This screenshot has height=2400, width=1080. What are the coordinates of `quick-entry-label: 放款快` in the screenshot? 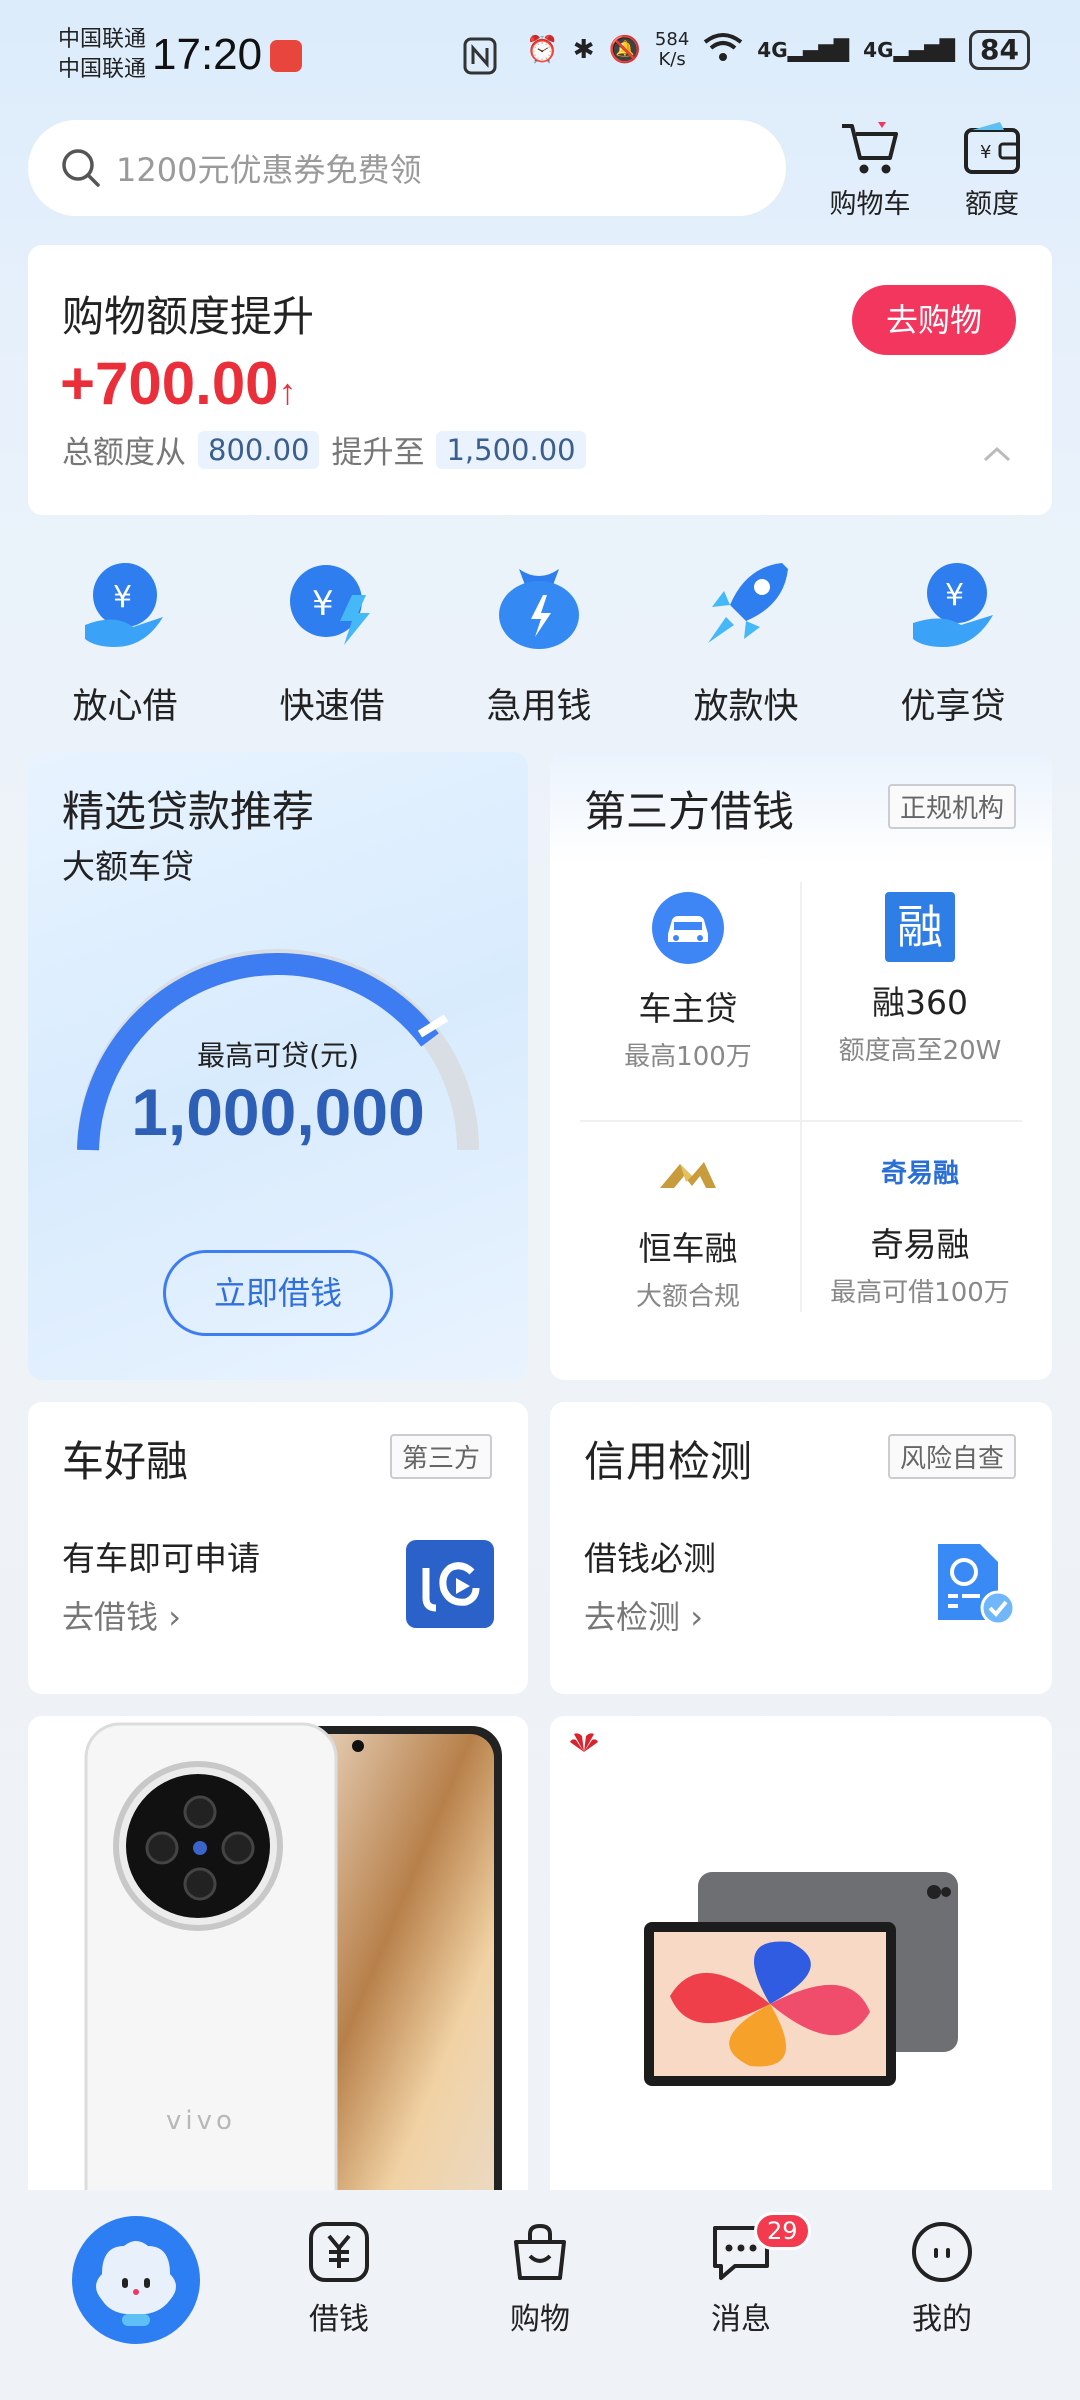 It's located at (746, 707).